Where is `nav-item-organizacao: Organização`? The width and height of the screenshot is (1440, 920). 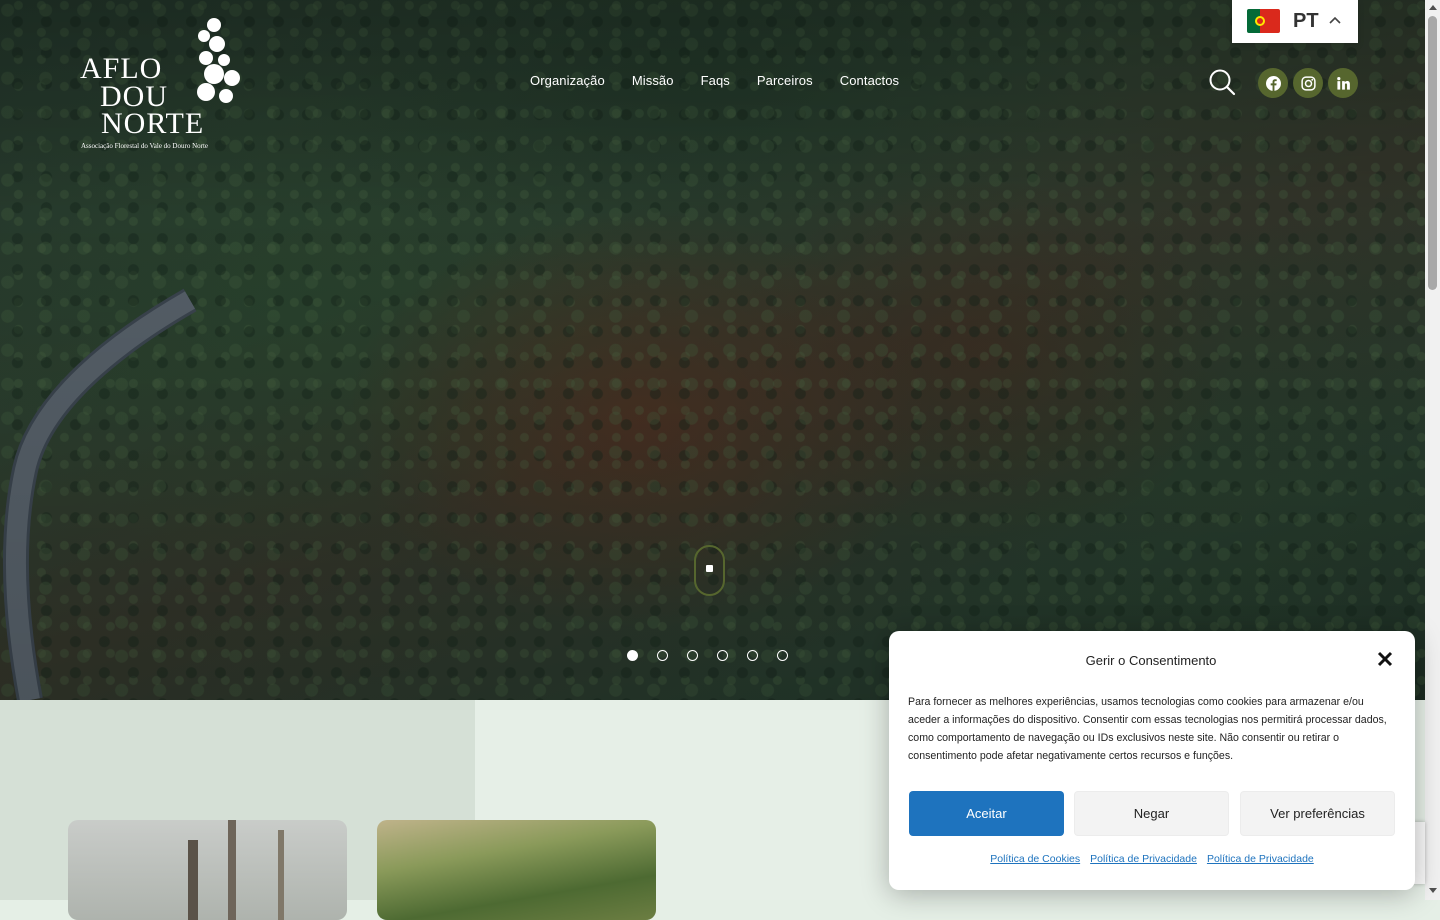
nav-item-organizacao: Organização is located at coordinates (567, 80).